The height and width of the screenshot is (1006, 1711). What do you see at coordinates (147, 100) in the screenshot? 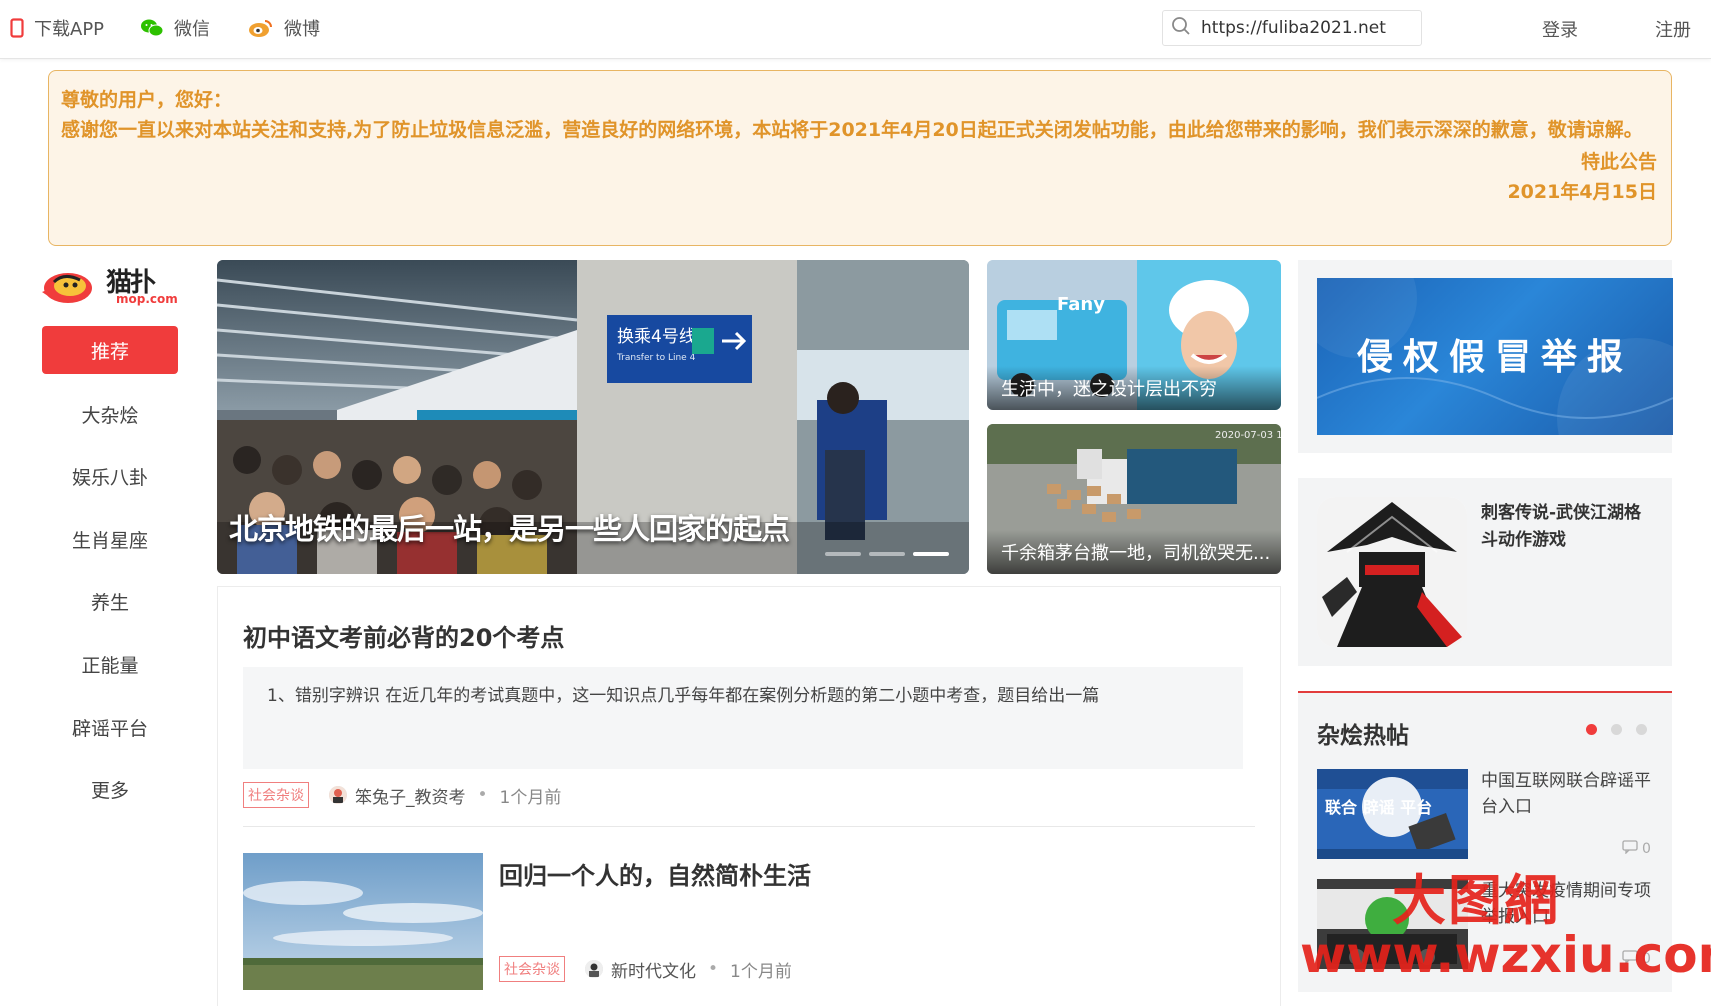
I see `notice-greeting: 尊敬的用户，您好：` at bounding box center [147, 100].